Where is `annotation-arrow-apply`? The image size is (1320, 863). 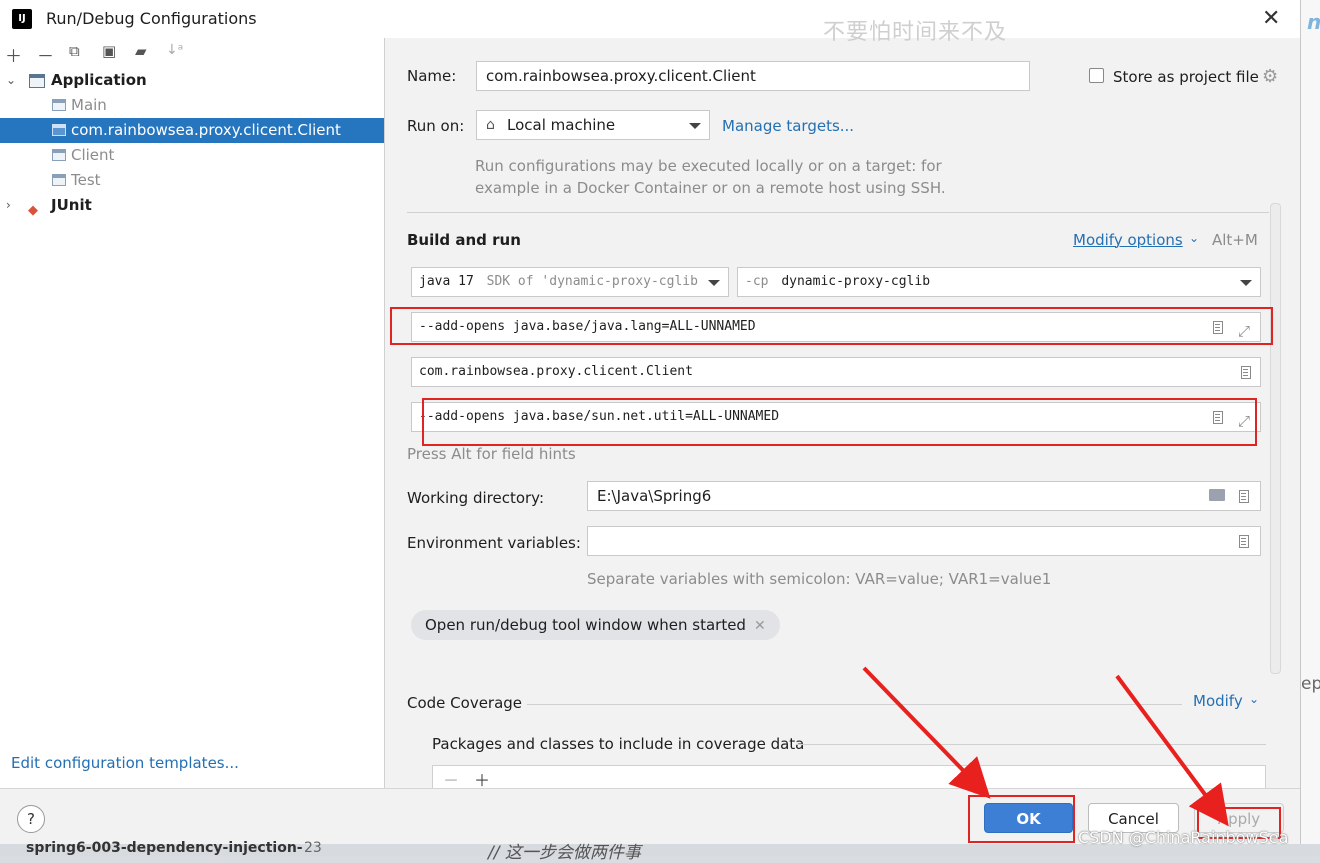
annotation-arrow-apply is located at coordinates (1172, 750).